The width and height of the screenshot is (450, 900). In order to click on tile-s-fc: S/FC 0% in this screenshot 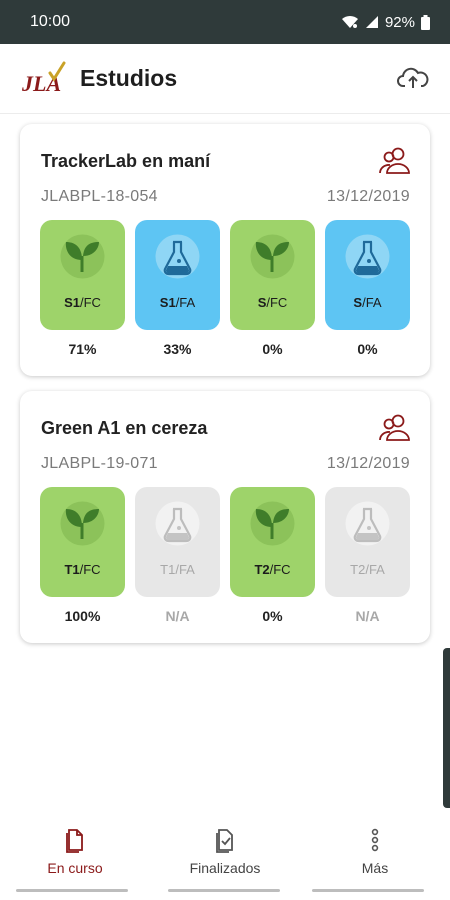, I will do `click(272, 290)`.